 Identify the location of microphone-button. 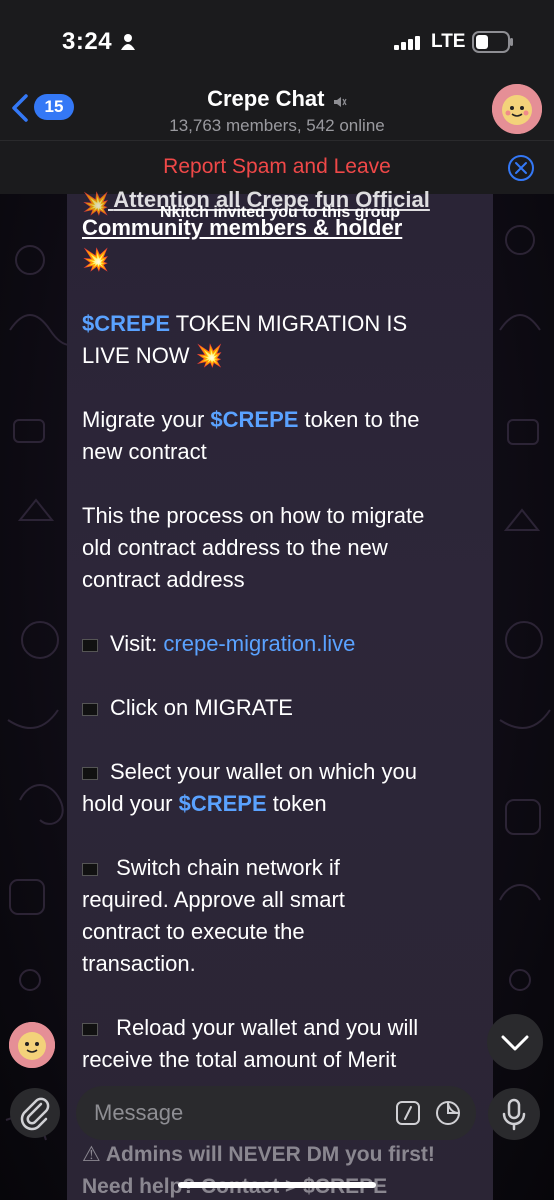
(514, 1114).